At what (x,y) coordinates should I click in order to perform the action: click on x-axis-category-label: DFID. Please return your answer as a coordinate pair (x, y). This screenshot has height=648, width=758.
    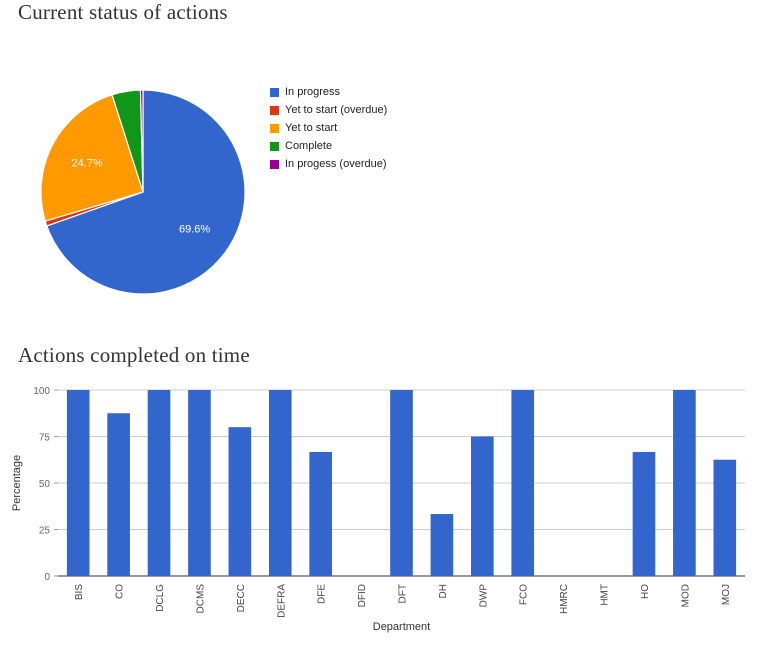
    Looking at the image, I should click on (362, 595).